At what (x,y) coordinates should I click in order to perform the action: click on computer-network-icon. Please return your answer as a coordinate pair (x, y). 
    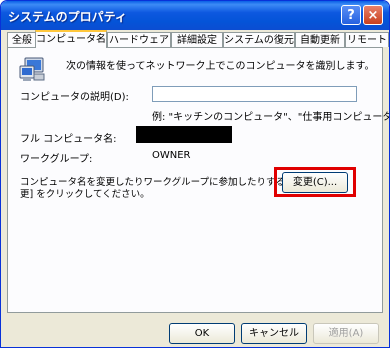
    Looking at the image, I should click on (32, 69).